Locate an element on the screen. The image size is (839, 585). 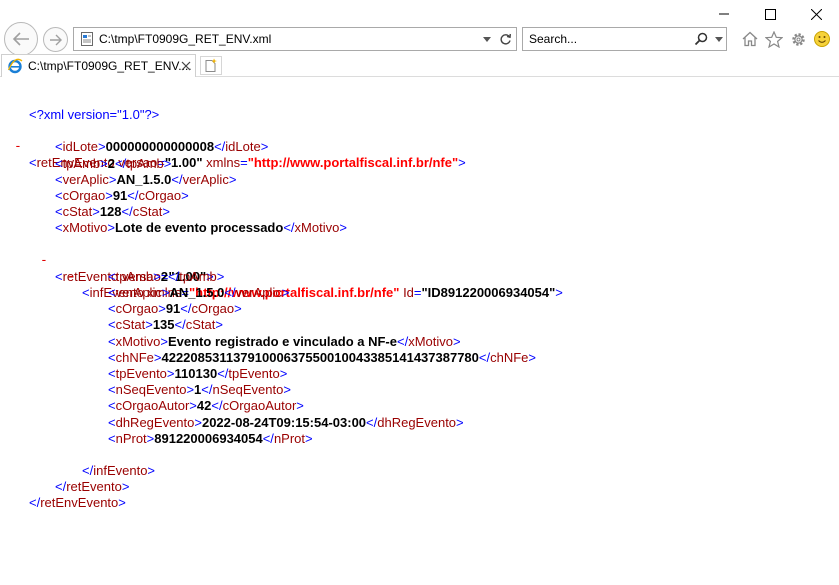
address-bar: C:\tmp\FT0909G_RET_ENV.xml is located at coordinates (295, 39).